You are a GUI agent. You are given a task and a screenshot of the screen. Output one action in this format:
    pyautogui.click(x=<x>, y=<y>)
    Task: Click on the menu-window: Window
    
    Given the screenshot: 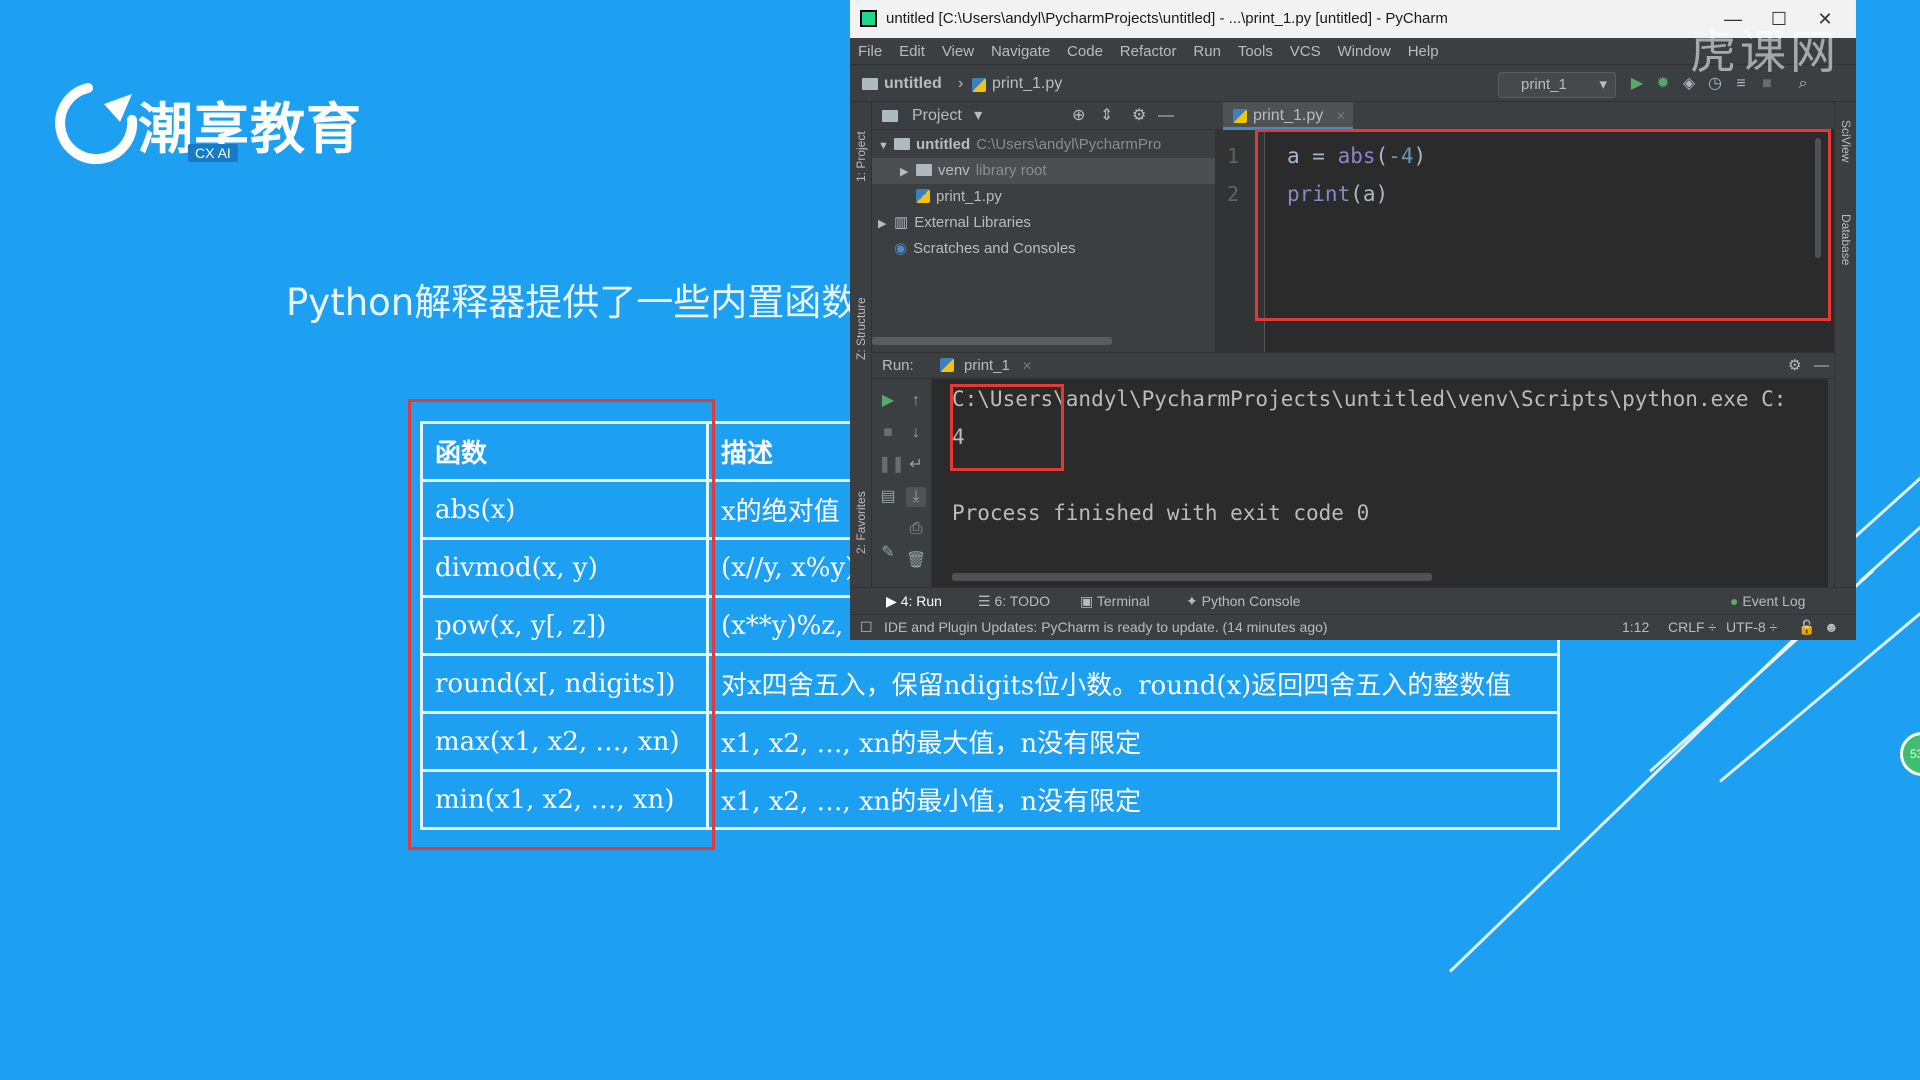 What is the action you would take?
    pyautogui.click(x=1363, y=51)
    